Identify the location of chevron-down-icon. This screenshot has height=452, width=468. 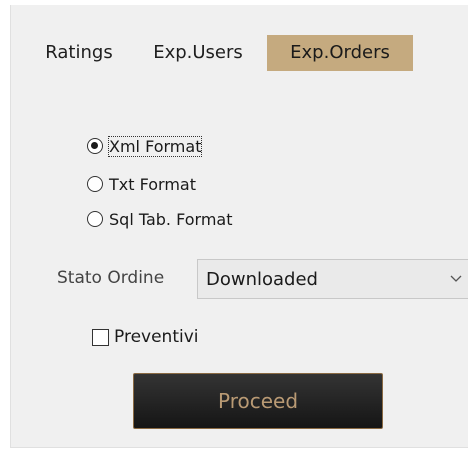
(456, 278).